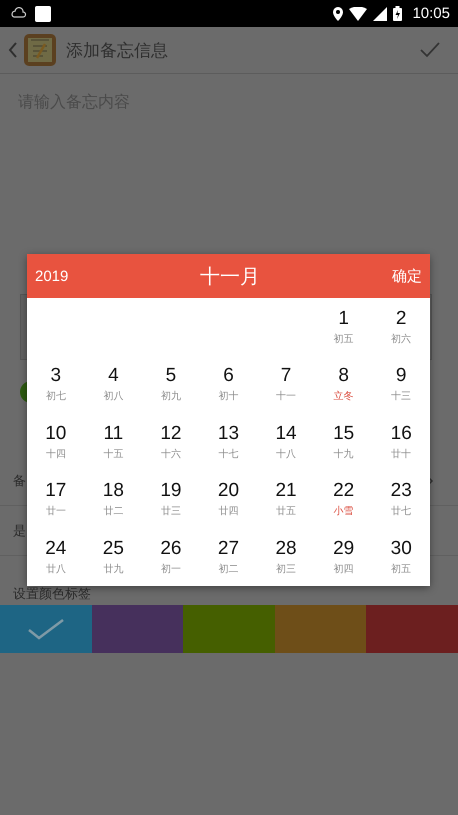  What do you see at coordinates (343, 441) in the screenshot?
I see `calendar-day: 15 十九` at bounding box center [343, 441].